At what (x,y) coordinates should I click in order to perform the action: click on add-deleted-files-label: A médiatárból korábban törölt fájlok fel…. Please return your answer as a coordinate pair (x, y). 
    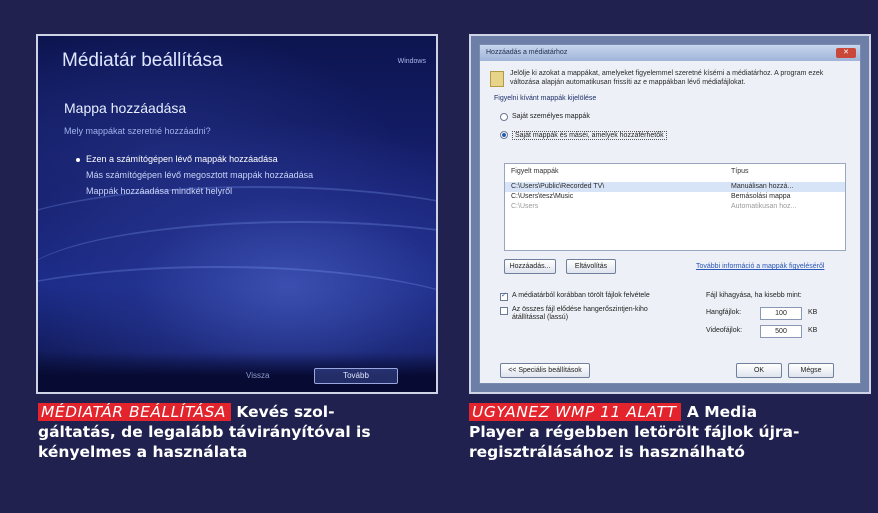
    Looking at the image, I should click on (581, 295).